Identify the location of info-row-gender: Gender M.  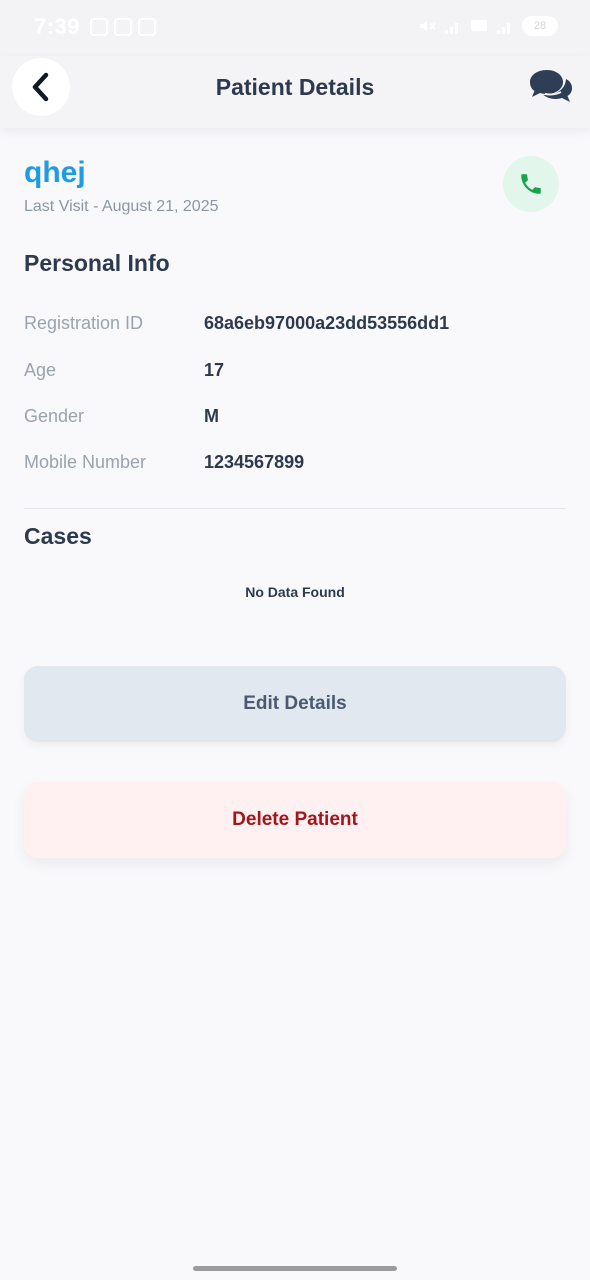
(294, 418).